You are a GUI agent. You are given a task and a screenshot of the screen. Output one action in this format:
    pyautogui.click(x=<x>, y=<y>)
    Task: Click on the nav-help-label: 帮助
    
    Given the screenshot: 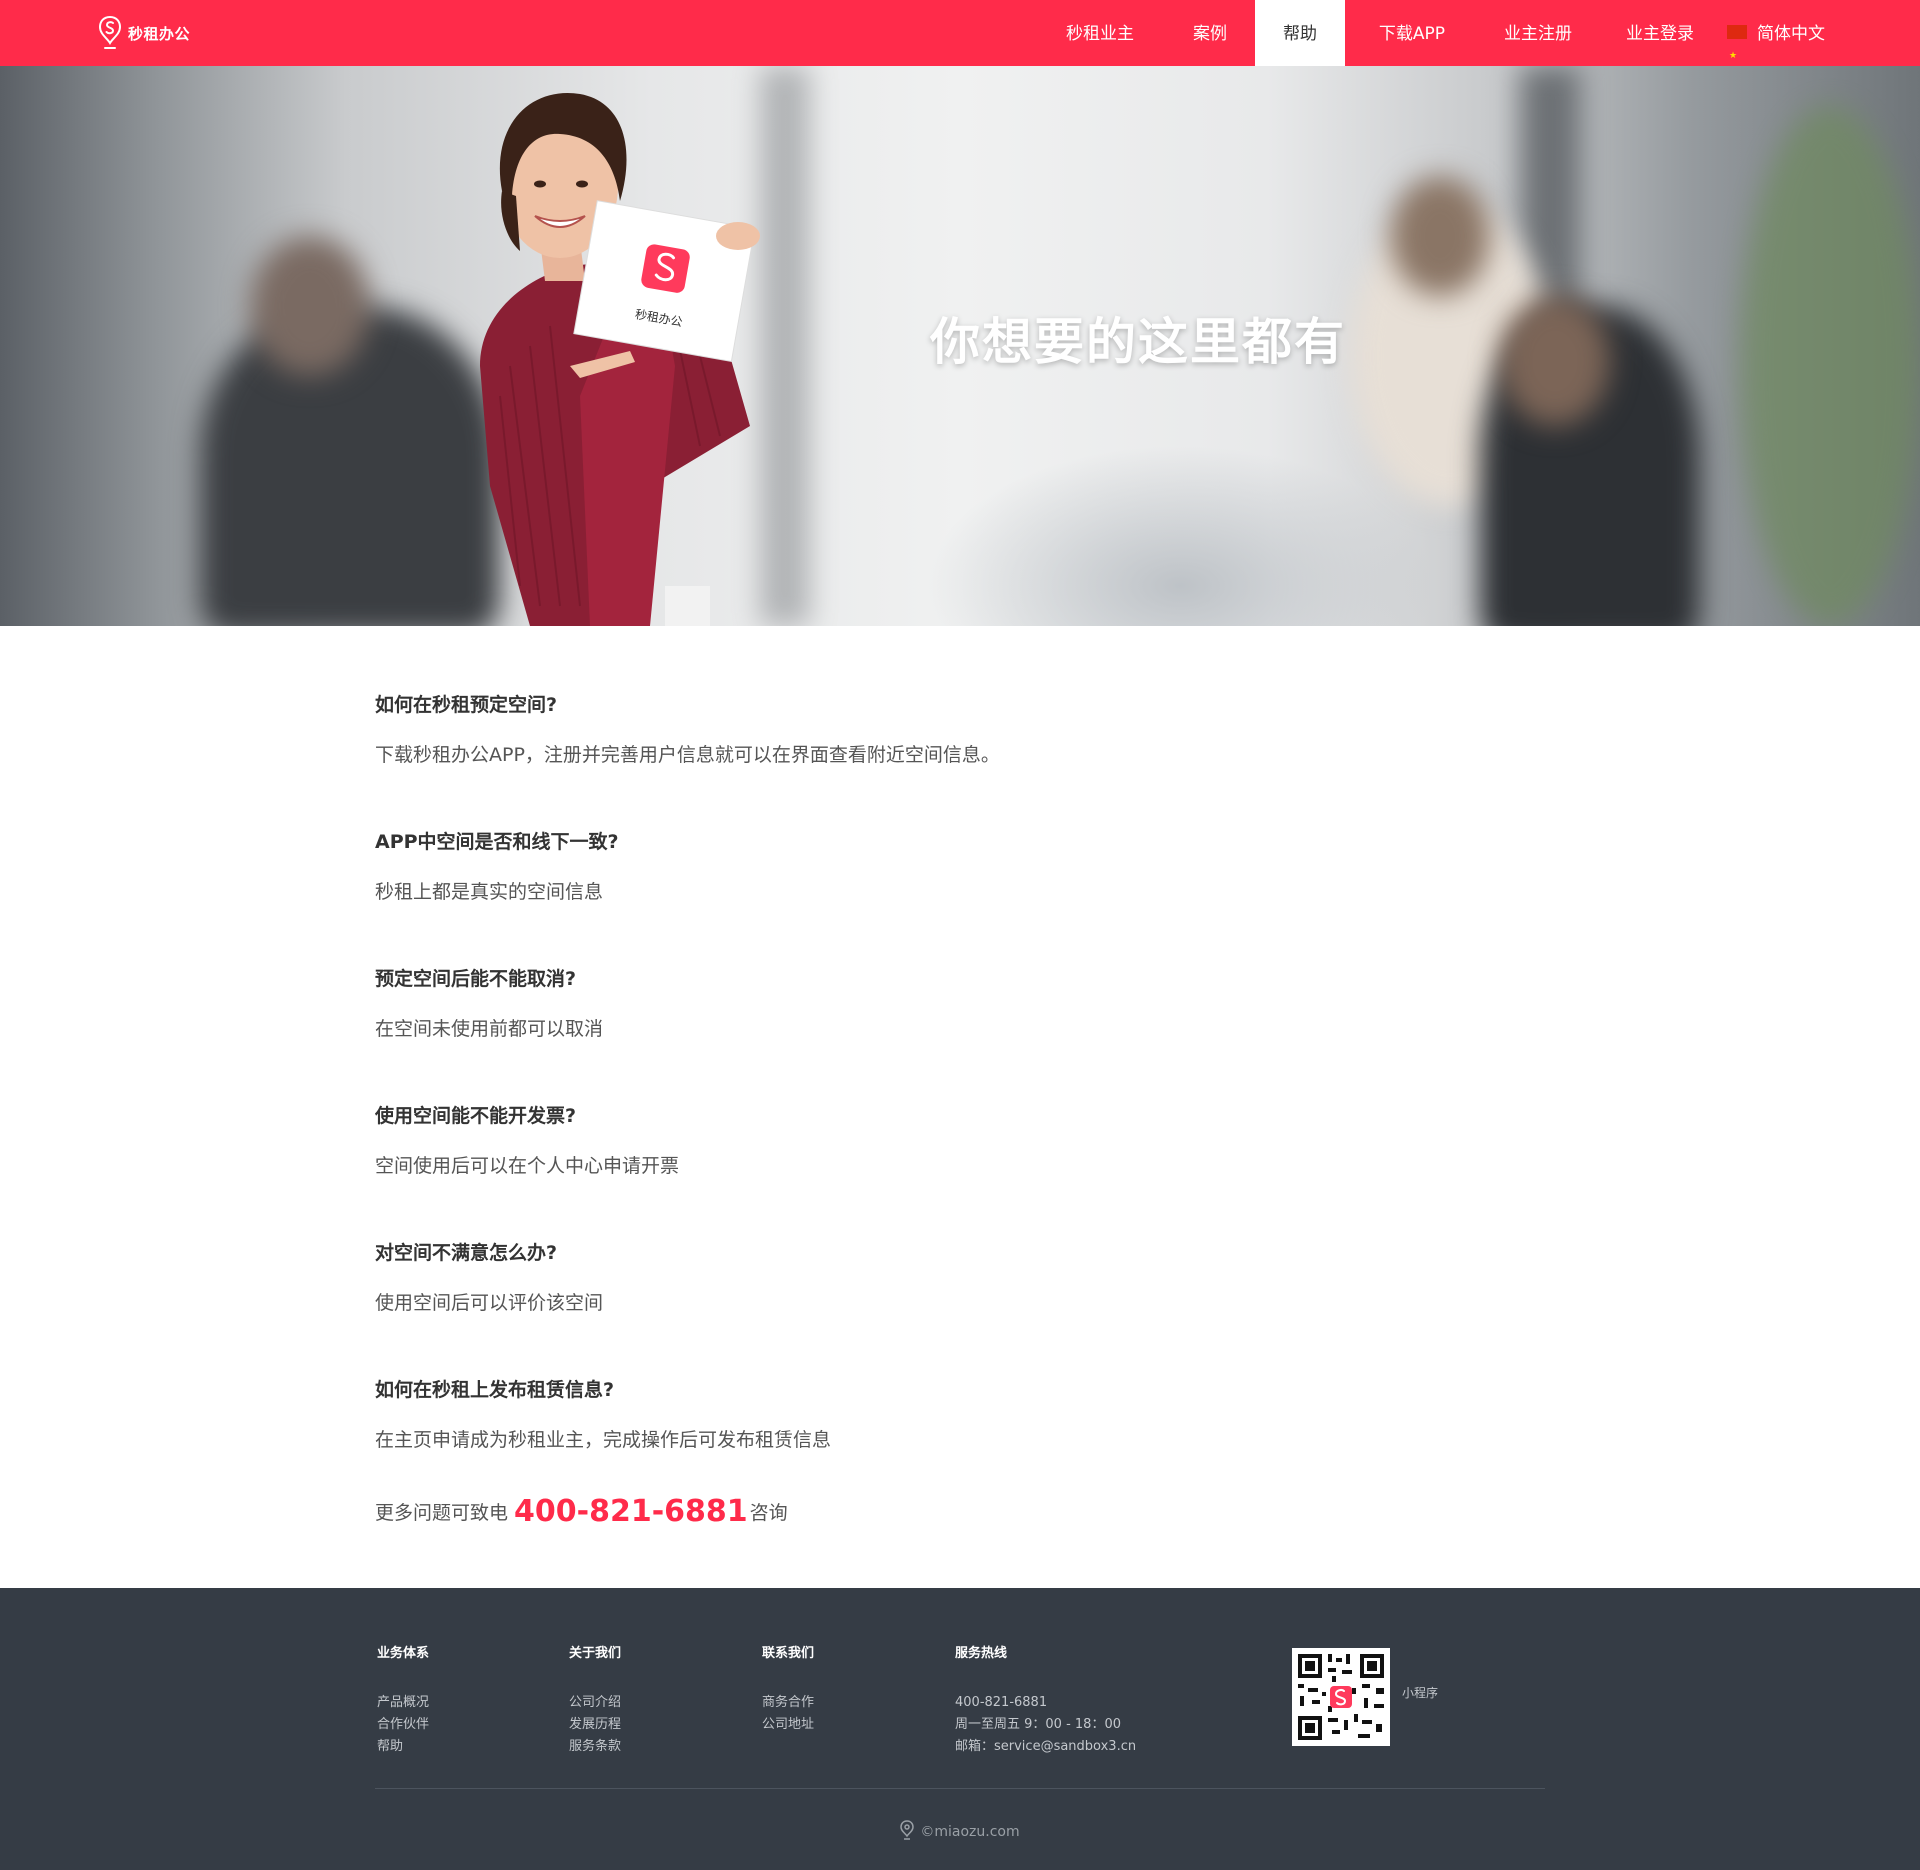 What is the action you would take?
    pyautogui.click(x=1300, y=34)
    